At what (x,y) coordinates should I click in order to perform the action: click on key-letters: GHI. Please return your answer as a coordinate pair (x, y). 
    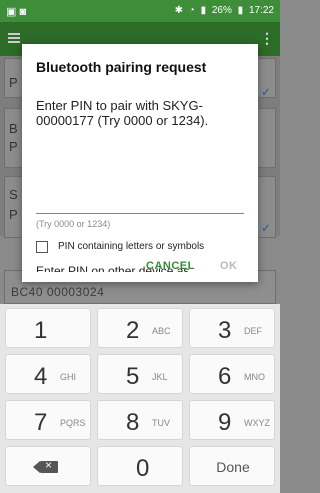
    Looking at the image, I should click on (68, 377).